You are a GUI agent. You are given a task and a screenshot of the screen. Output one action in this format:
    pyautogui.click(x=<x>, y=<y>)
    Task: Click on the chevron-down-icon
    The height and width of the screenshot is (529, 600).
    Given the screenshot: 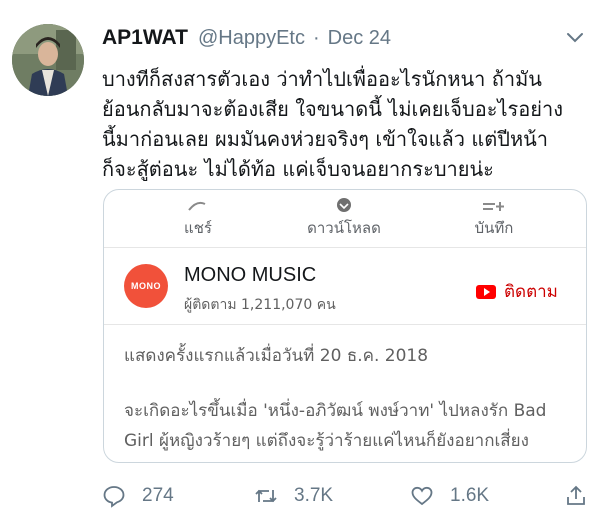 What is the action you would take?
    pyautogui.click(x=575, y=37)
    